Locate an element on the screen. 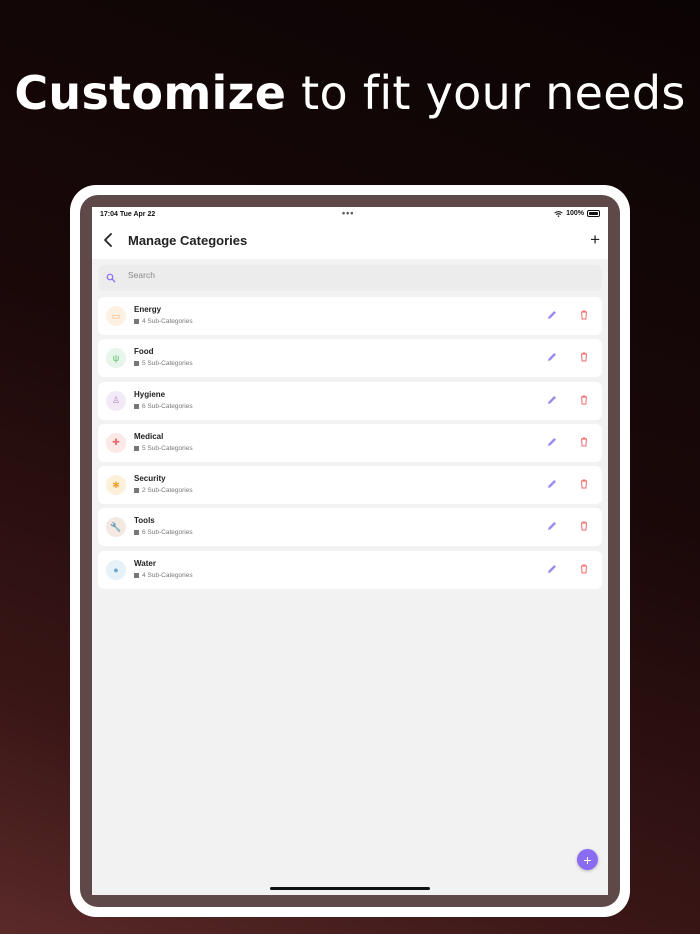 The width and height of the screenshot is (700, 934). medical-icon: ✚ is located at coordinates (116, 442).